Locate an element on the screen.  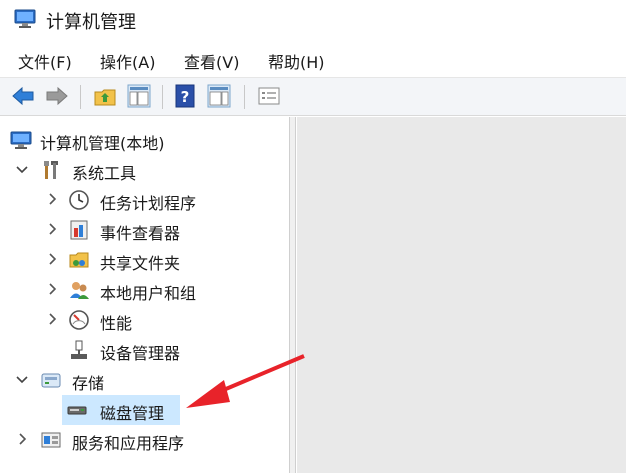
menu-action: 操作(A) is located at coordinates (127, 61).